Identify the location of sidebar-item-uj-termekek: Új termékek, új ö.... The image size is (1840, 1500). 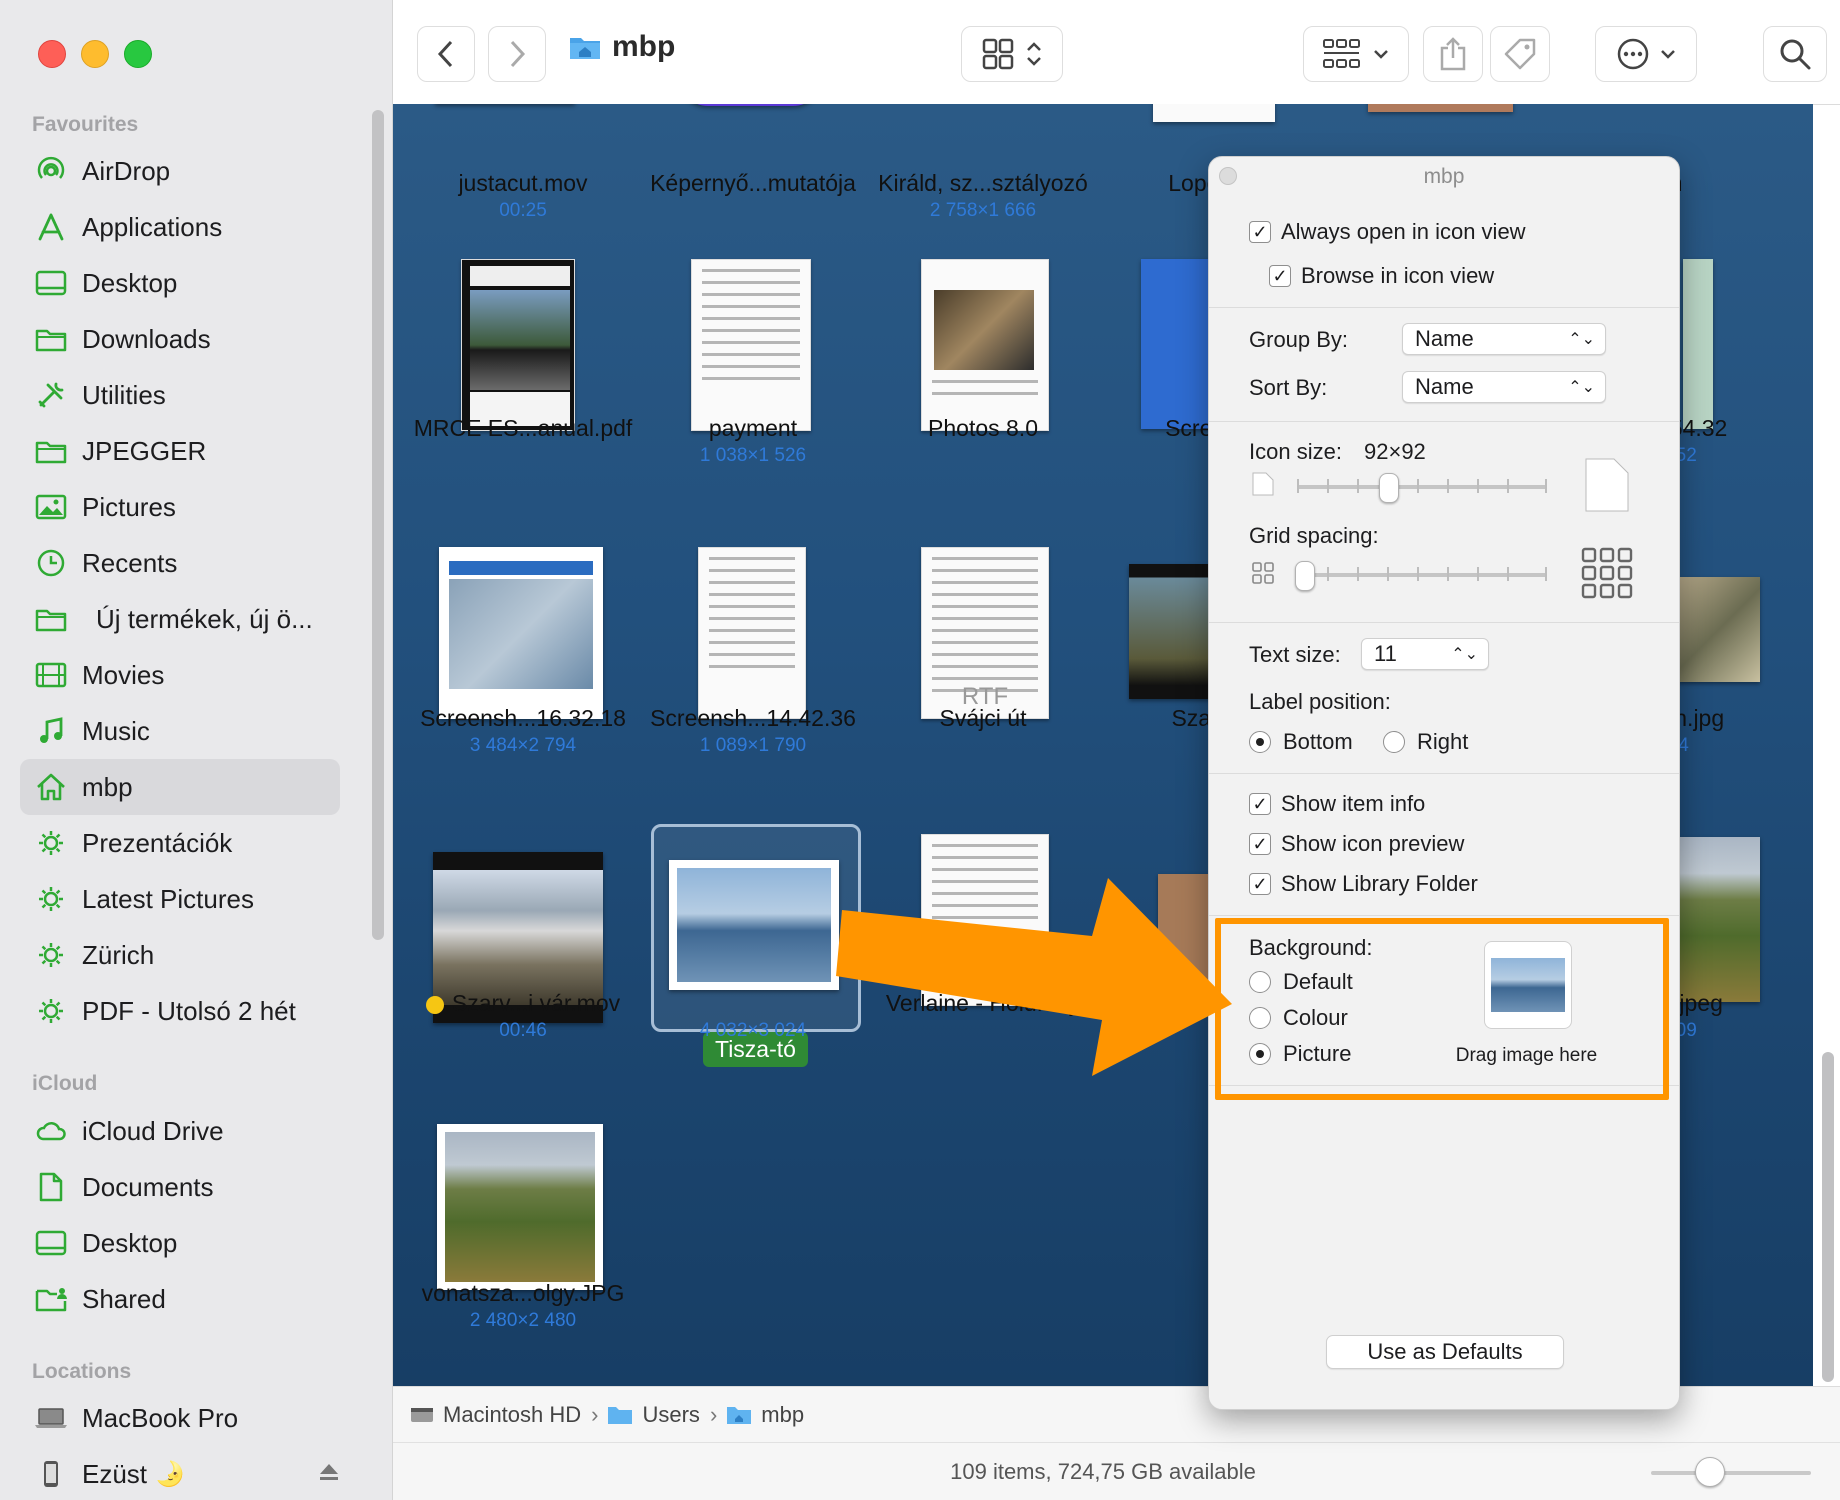
(180, 619).